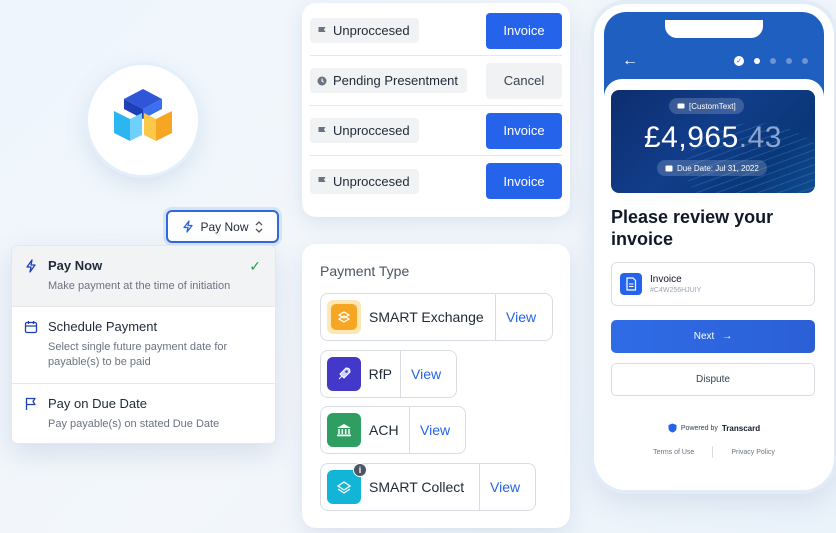 The image size is (836, 533). I want to click on option-label: RfP, so click(380, 374).